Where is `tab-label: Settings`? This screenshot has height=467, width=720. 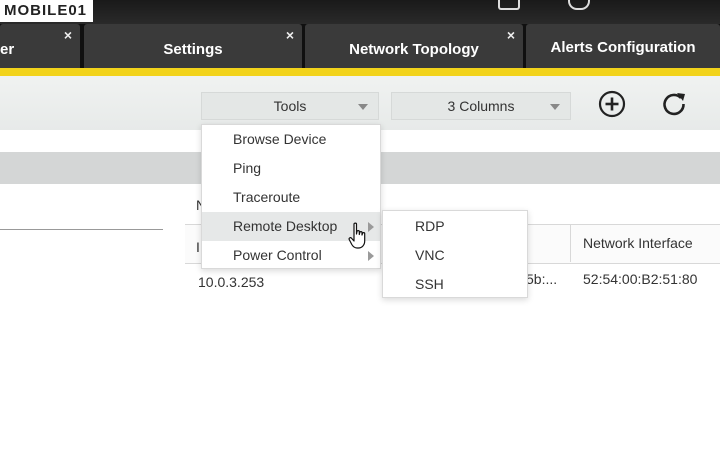
tab-label: Settings is located at coordinates (193, 49).